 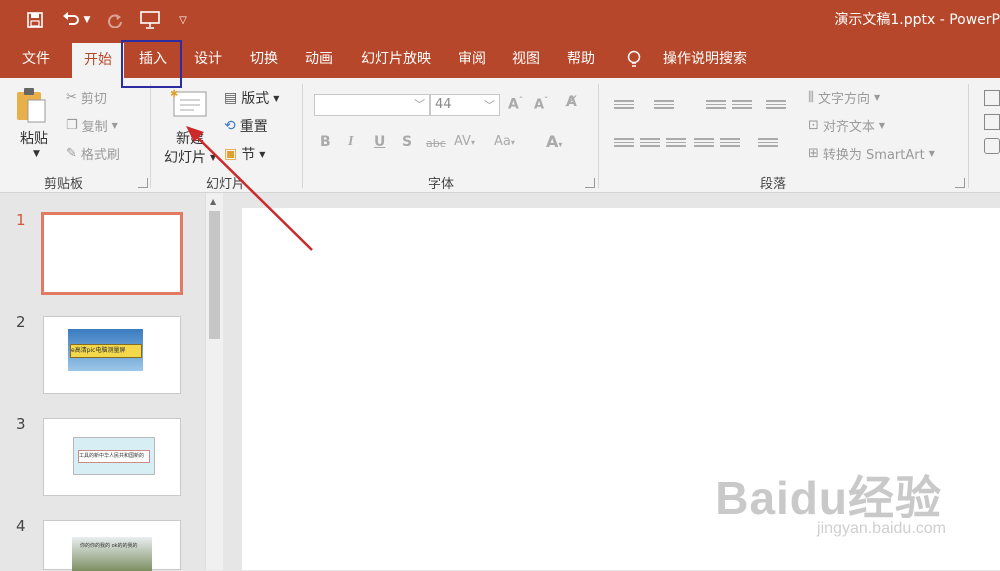 I want to click on undo-dropdown-icon: ▼, so click(x=87, y=20).